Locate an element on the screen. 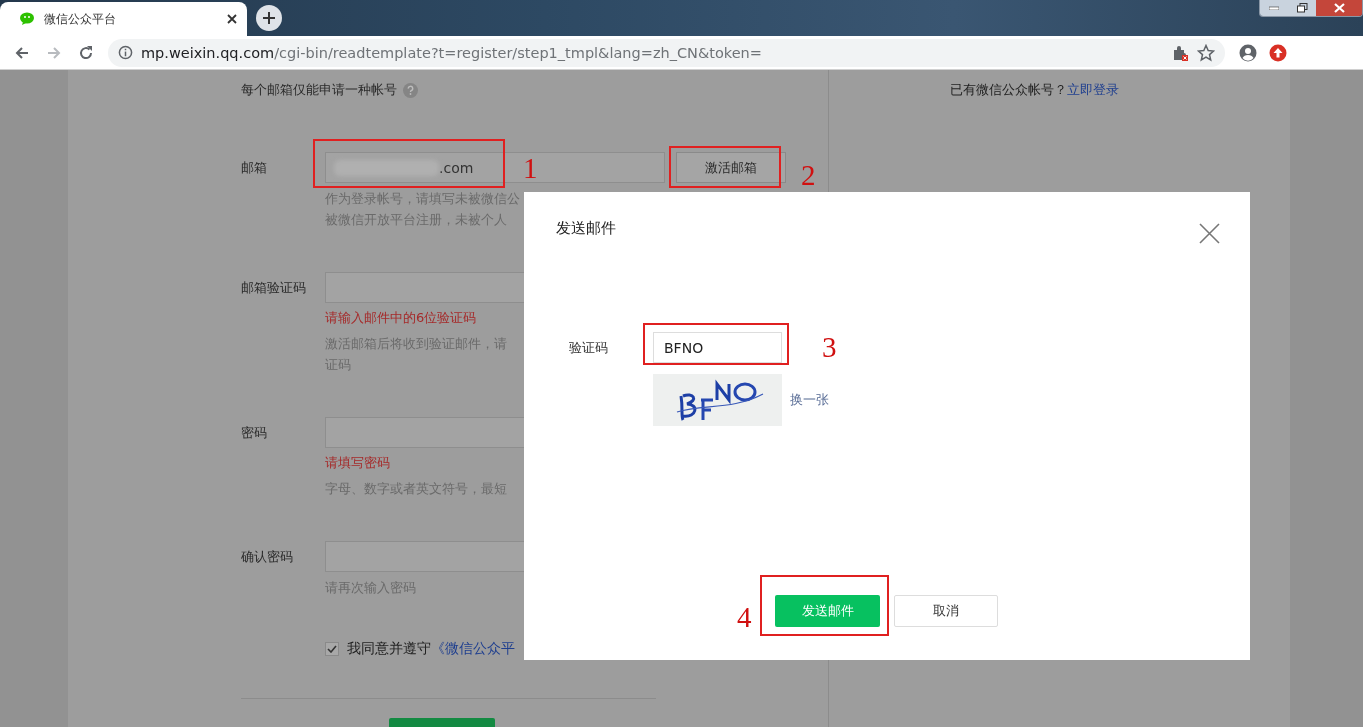 The width and height of the screenshot is (1363, 727). field-label: 确认密码 is located at coordinates (267, 557).